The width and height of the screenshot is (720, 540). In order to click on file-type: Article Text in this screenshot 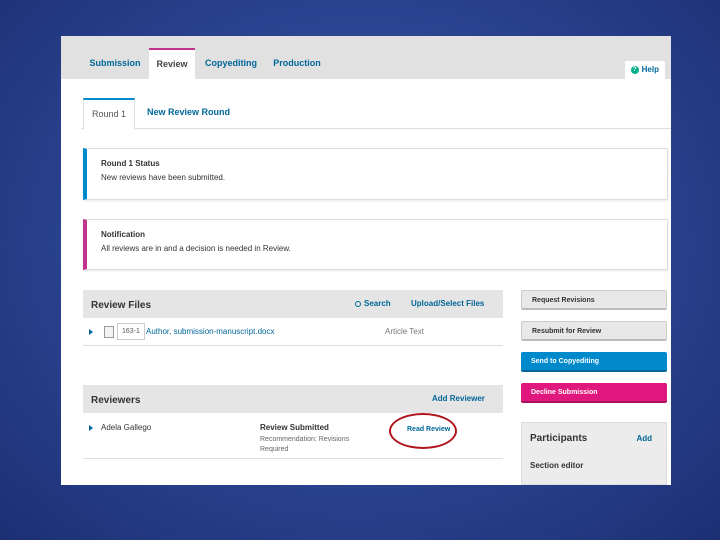, I will do `click(404, 331)`.